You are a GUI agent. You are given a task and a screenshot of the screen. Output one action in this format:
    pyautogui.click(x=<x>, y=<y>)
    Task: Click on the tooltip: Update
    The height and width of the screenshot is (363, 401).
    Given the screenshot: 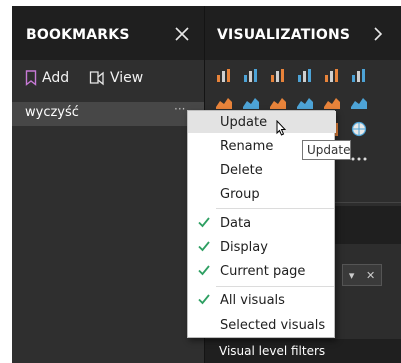 What is the action you would take?
    pyautogui.click(x=326, y=150)
    